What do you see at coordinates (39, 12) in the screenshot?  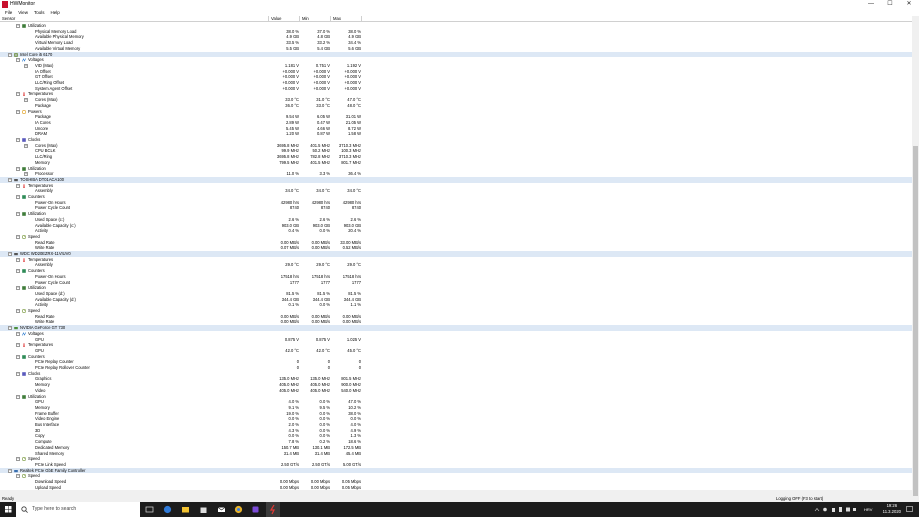 I see `menu-tools: Tools` at bounding box center [39, 12].